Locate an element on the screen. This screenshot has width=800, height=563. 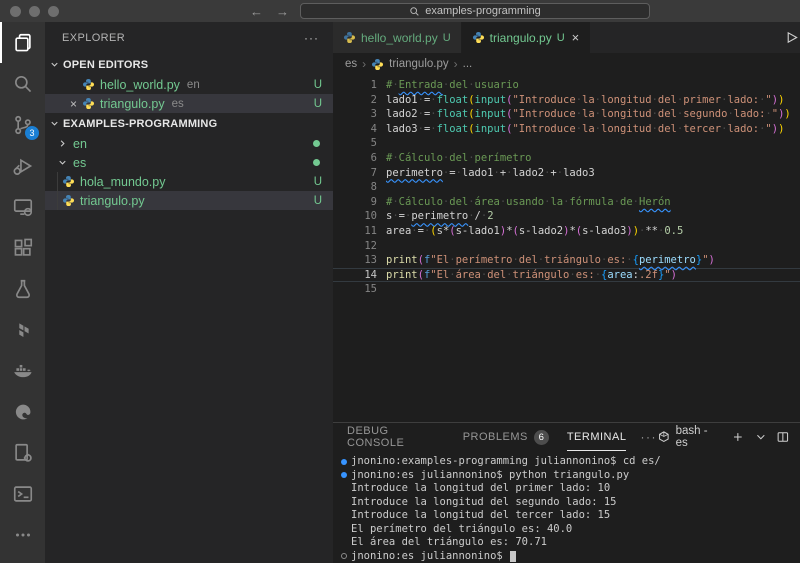
chevron-right-icon: › is located at coordinates (364, 64).